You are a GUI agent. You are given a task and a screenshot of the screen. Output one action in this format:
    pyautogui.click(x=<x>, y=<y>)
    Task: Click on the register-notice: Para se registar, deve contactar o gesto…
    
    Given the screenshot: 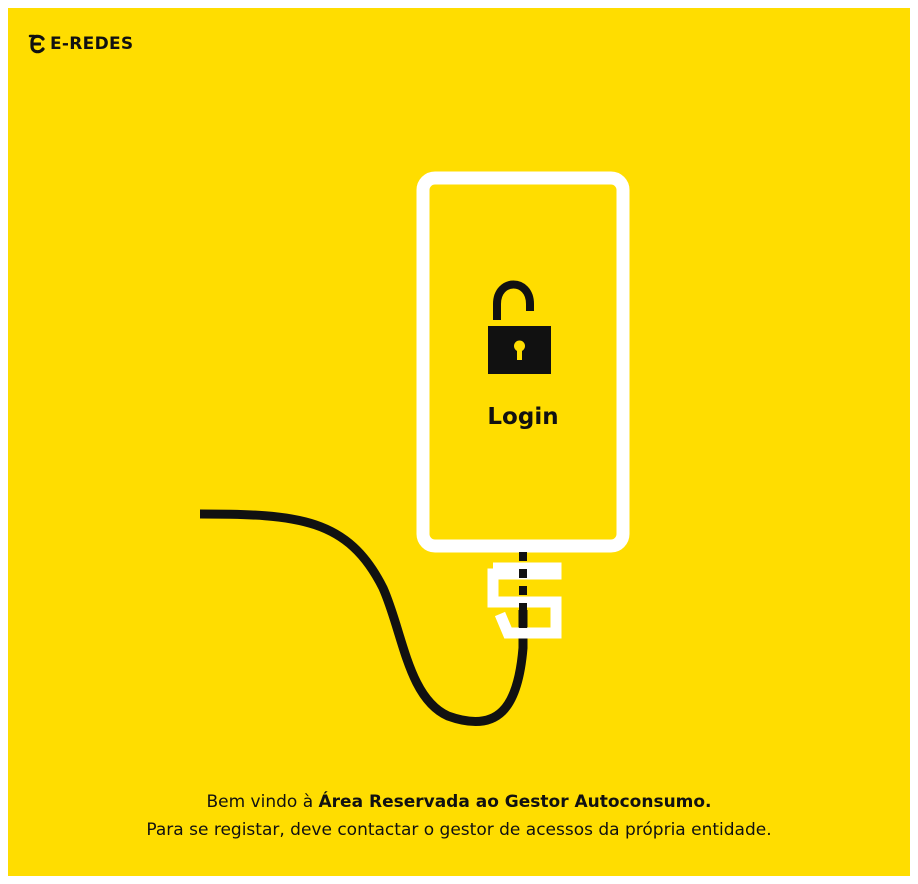 What is the action you would take?
    pyautogui.click(x=459, y=830)
    